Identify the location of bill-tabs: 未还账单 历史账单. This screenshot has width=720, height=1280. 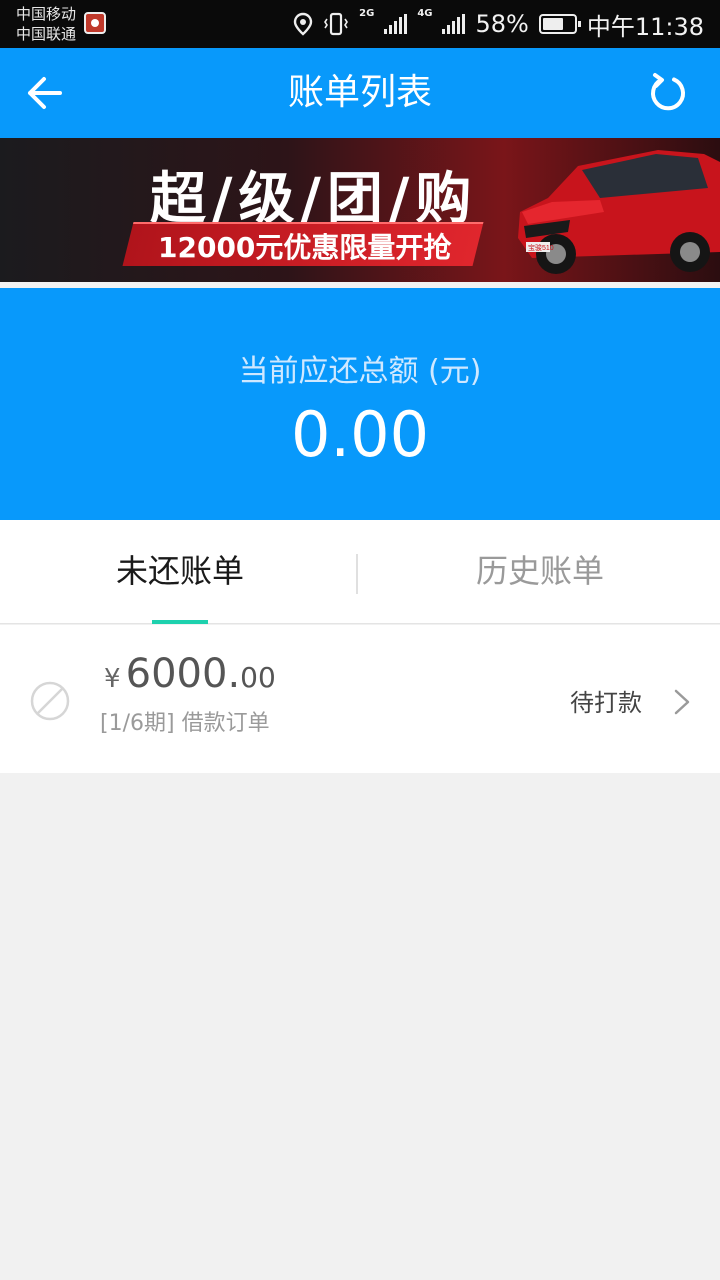
(360, 572).